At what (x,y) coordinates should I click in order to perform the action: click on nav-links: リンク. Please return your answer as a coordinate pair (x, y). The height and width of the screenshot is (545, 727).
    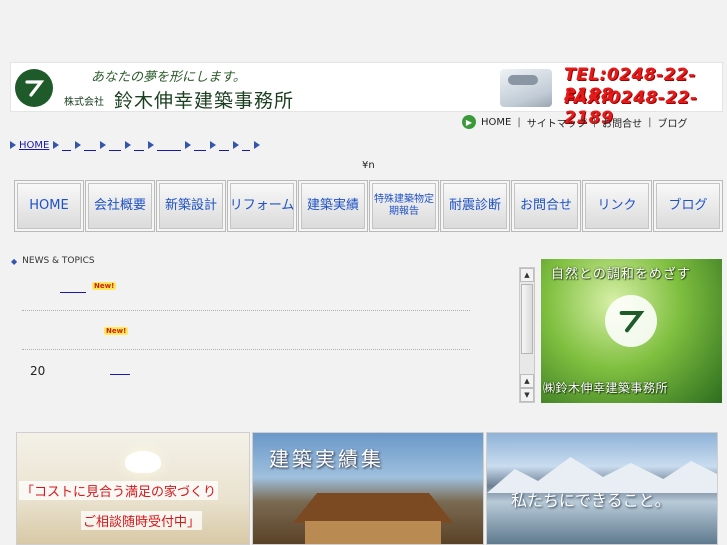
    Looking at the image, I should click on (617, 206).